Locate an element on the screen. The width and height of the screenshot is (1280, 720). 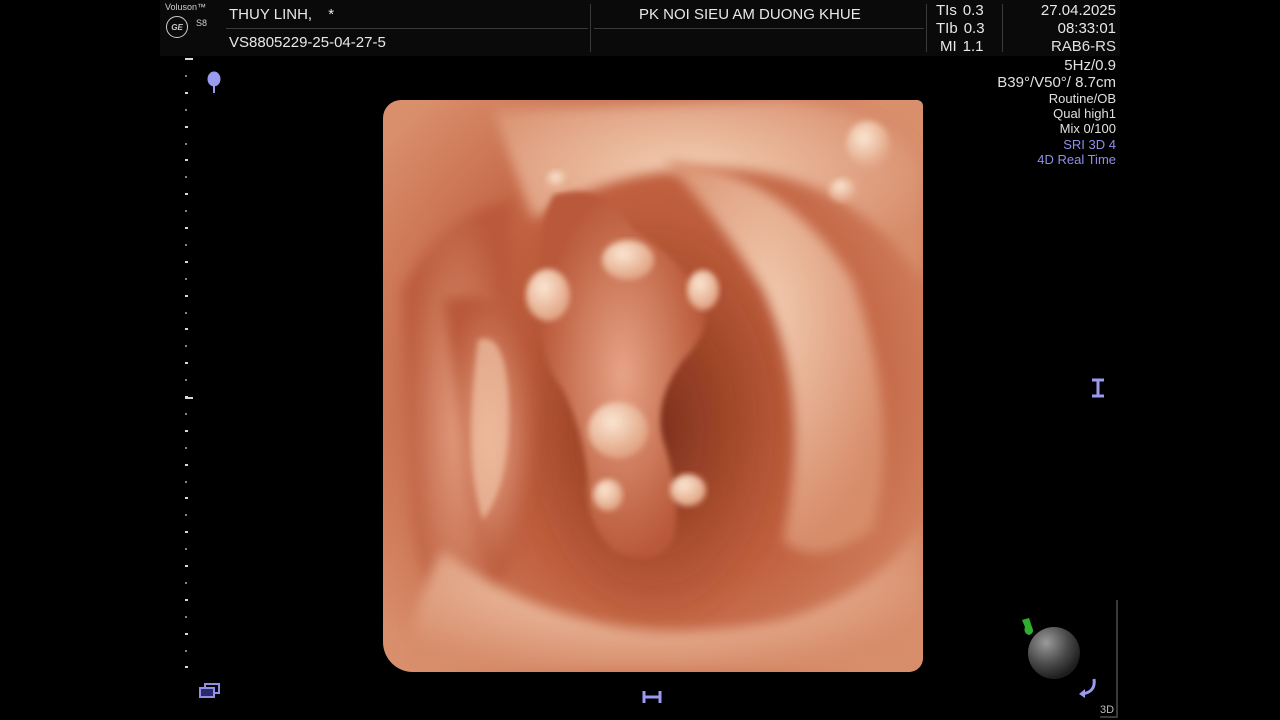
scan-mode: 4D Real Time is located at coordinates (1076, 159).